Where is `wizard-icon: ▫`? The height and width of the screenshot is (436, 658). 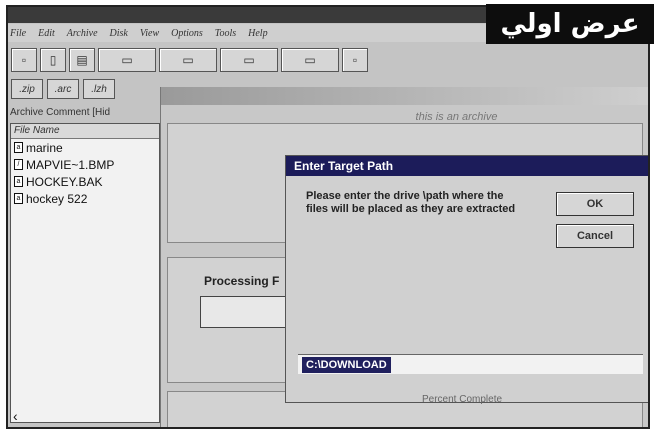
wizard-icon: ▫ is located at coordinates (355, 60).